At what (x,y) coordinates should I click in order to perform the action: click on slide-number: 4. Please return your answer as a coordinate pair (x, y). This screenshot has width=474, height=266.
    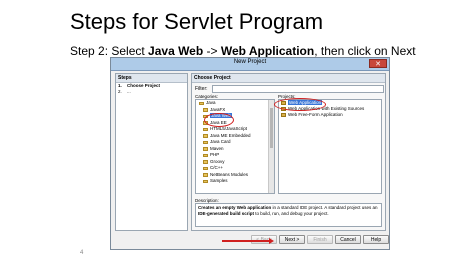
    Looking at the image, I should click on (82, 253).